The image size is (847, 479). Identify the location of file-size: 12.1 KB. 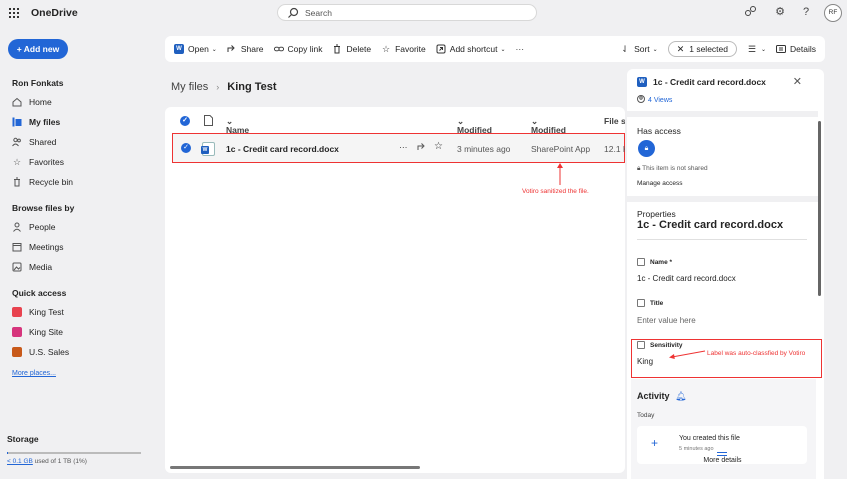
(614, 149).